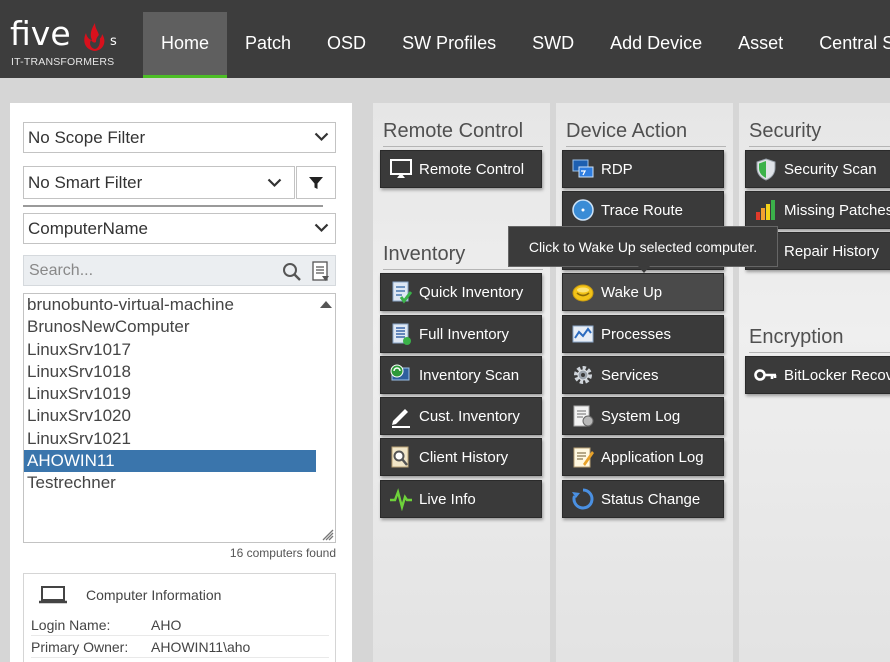 The width and height of the screenshot is (890, 662). Describe the element at coordinates (173, 206) in the screenshot. I see `divider` at that location.